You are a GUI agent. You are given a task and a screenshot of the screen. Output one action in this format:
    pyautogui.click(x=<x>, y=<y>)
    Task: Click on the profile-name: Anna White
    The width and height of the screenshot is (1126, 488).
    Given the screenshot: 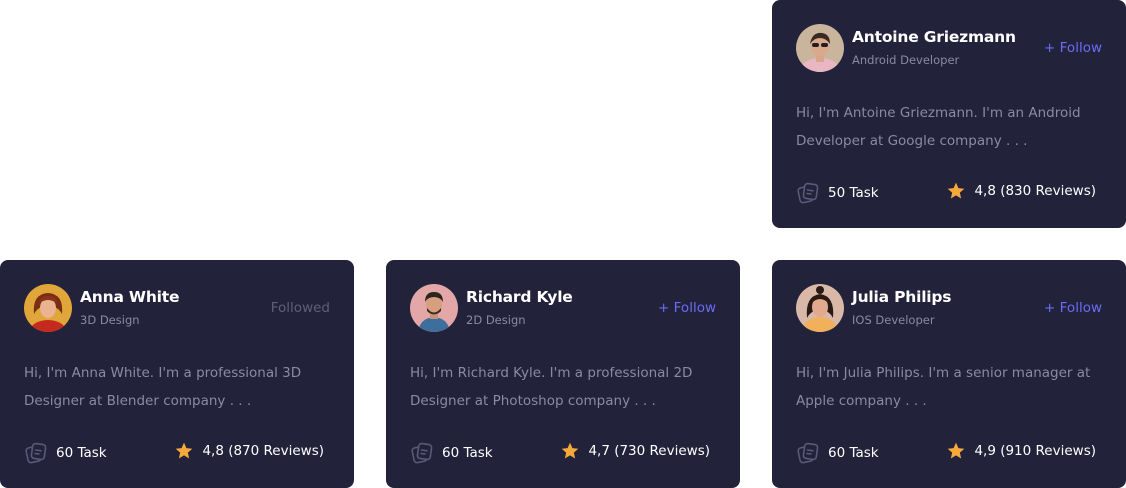 What is the action you would take?
    pyautogui.click(x=130, y=297)
    